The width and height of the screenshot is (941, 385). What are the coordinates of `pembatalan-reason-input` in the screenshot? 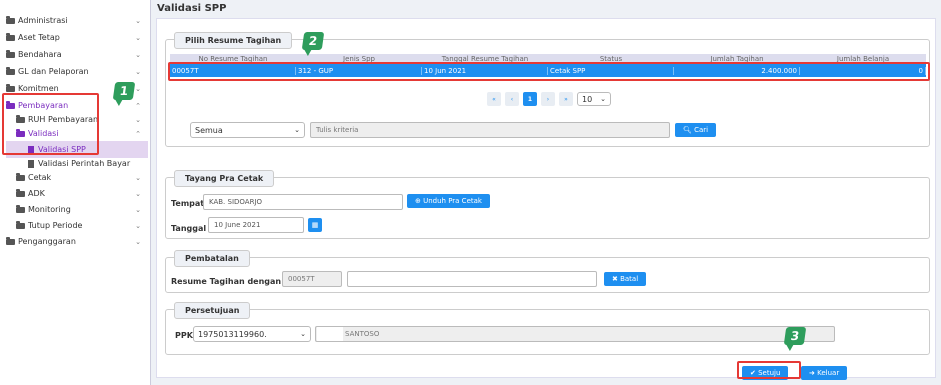 It's located at (472, 279).